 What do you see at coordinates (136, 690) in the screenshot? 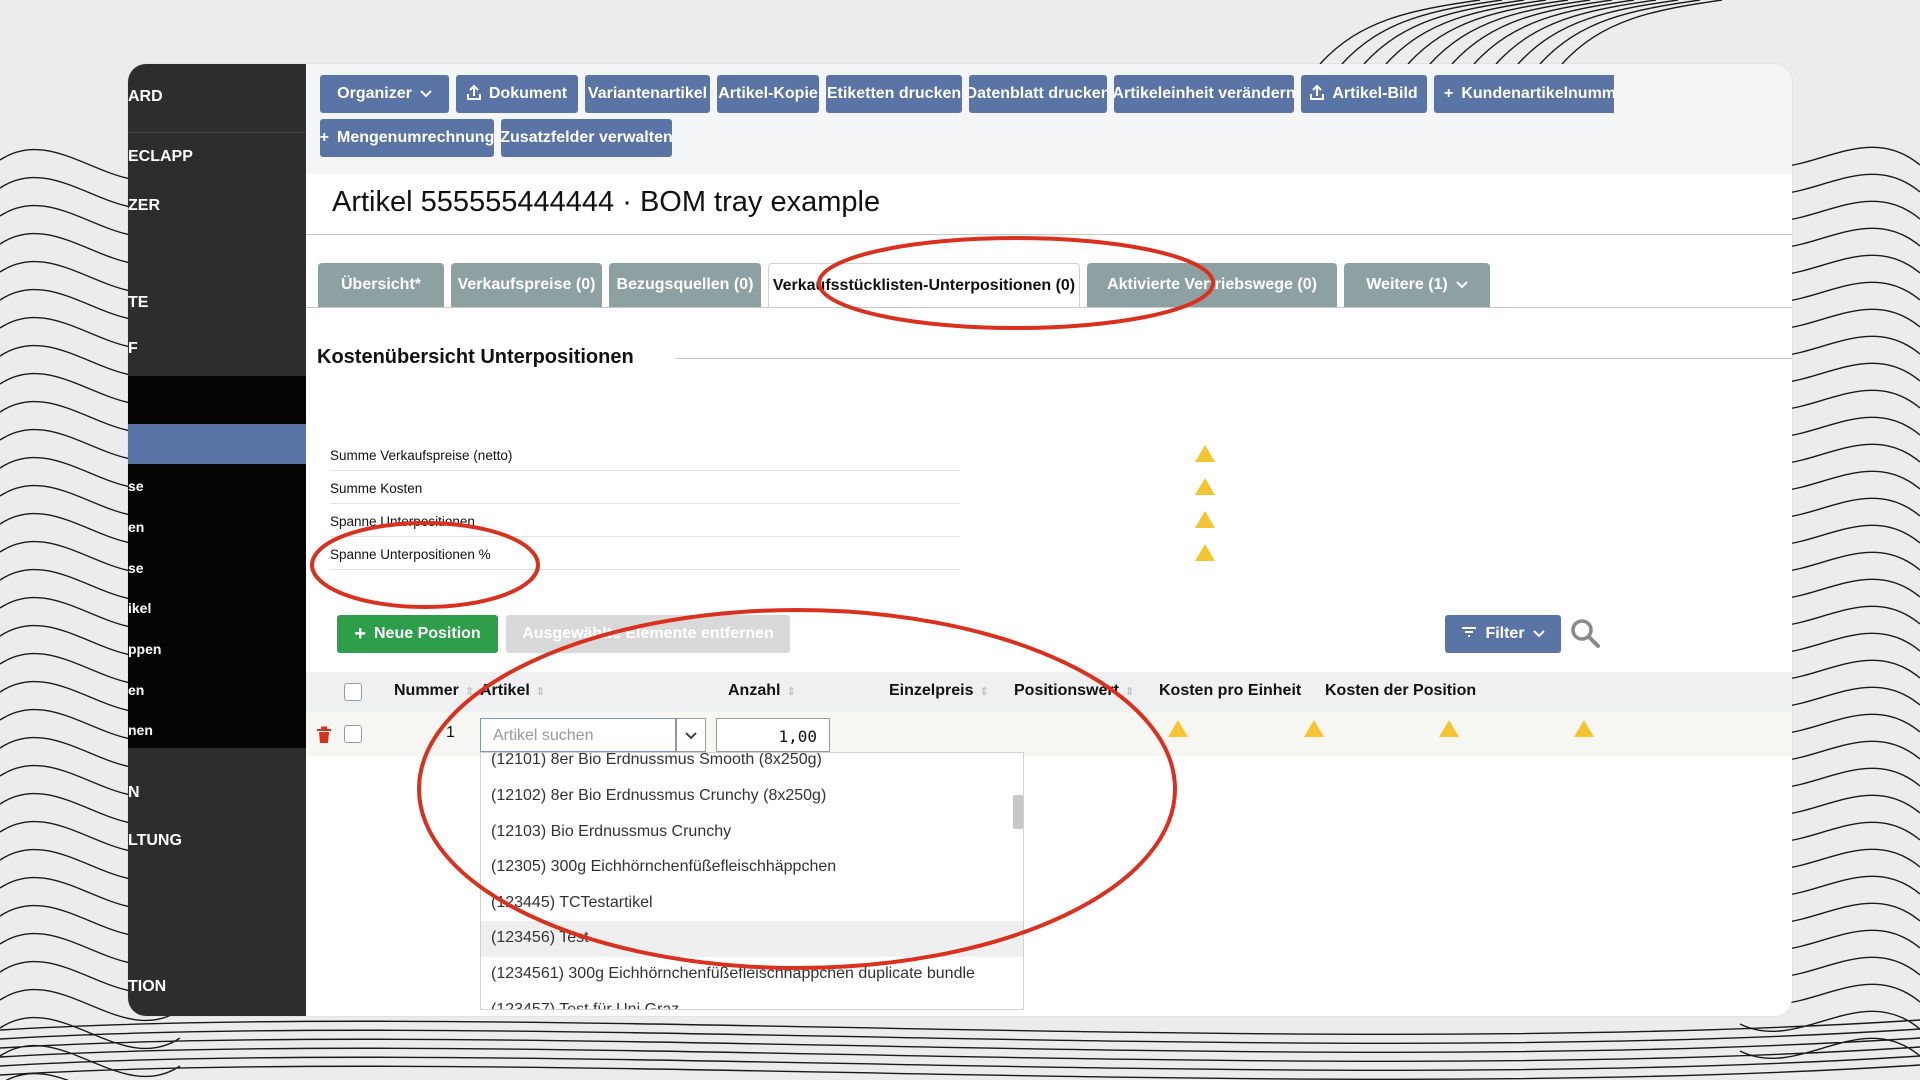
I see `sidebar-subitem-en-2: en` at bounding box center [136, 690].